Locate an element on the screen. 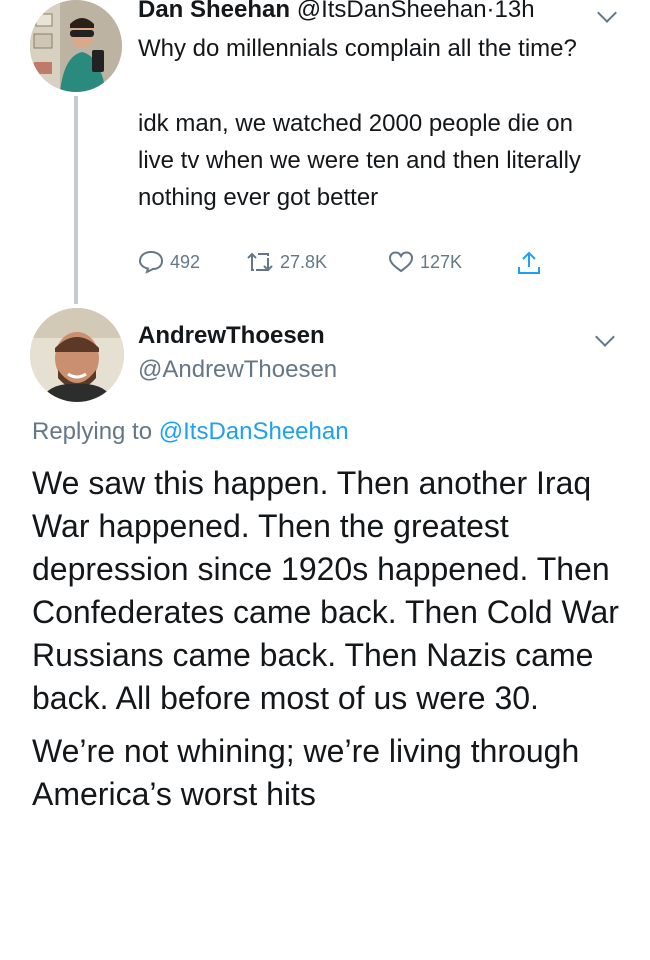 This screenshot has height=960, width=650. replying-to-link: @ItsDanSheehan is located at coordinates (254, 431).